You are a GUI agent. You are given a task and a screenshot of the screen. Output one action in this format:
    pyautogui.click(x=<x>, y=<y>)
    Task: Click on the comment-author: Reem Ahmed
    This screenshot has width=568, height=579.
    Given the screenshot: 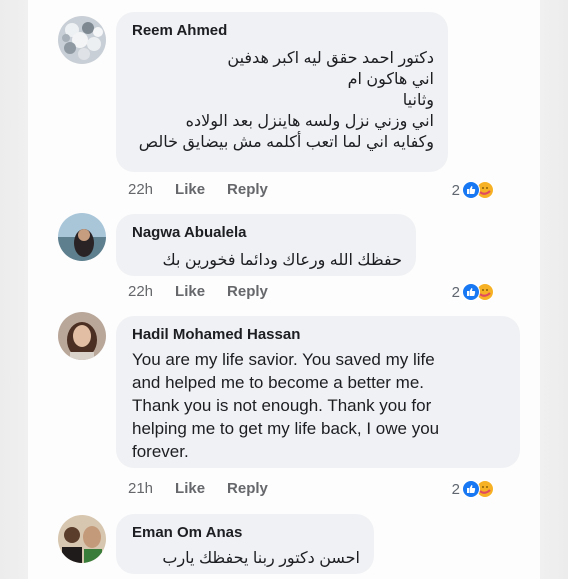 What is the action you would take?
    pyautogui.click(x=283, y=31)
    